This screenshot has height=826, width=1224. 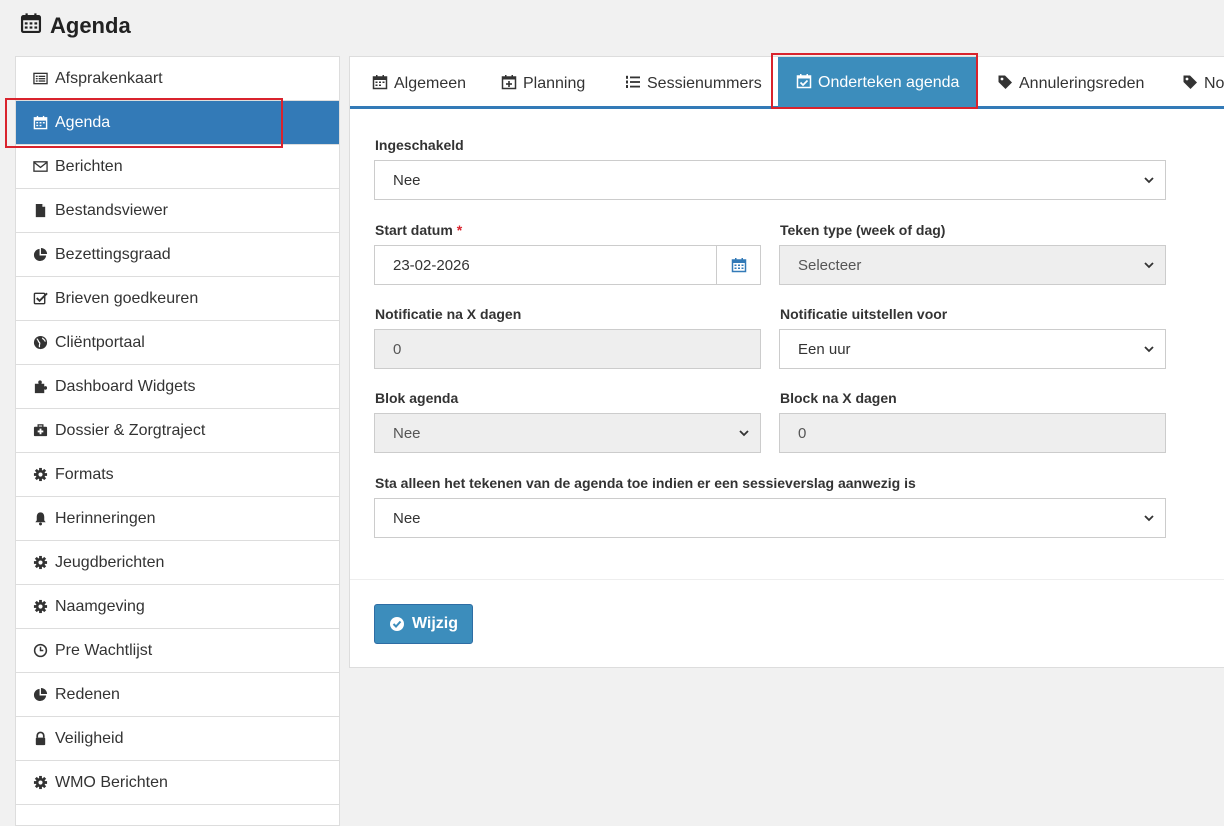 What do you see at coordinates (177, 167) in the screenshot?
I see `sidebar-item-berichten: Berichten` at bounding box center [177, 167].